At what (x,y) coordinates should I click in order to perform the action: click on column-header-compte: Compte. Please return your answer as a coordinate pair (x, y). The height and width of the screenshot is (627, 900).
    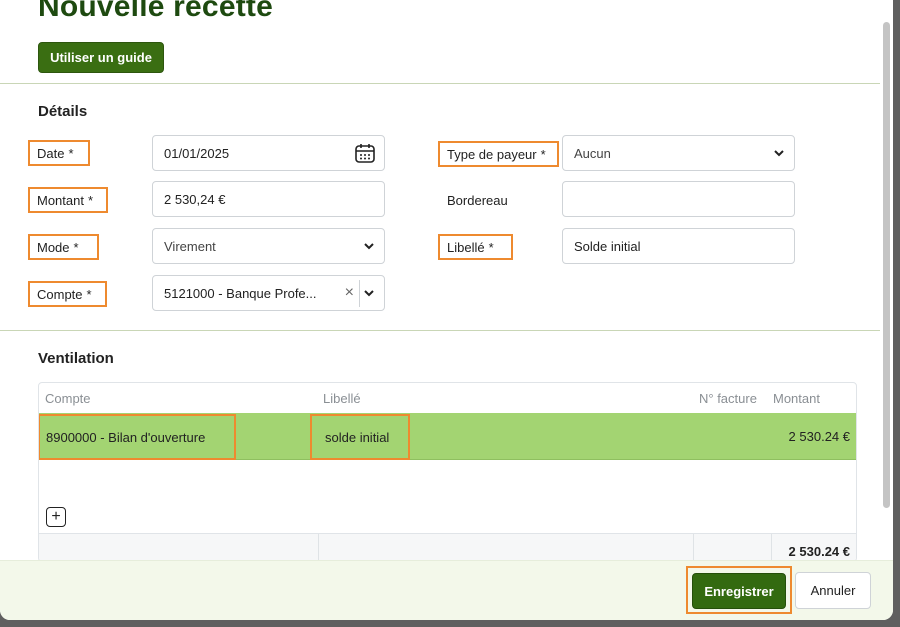
    Looking at the image, I should click on (68, 398).